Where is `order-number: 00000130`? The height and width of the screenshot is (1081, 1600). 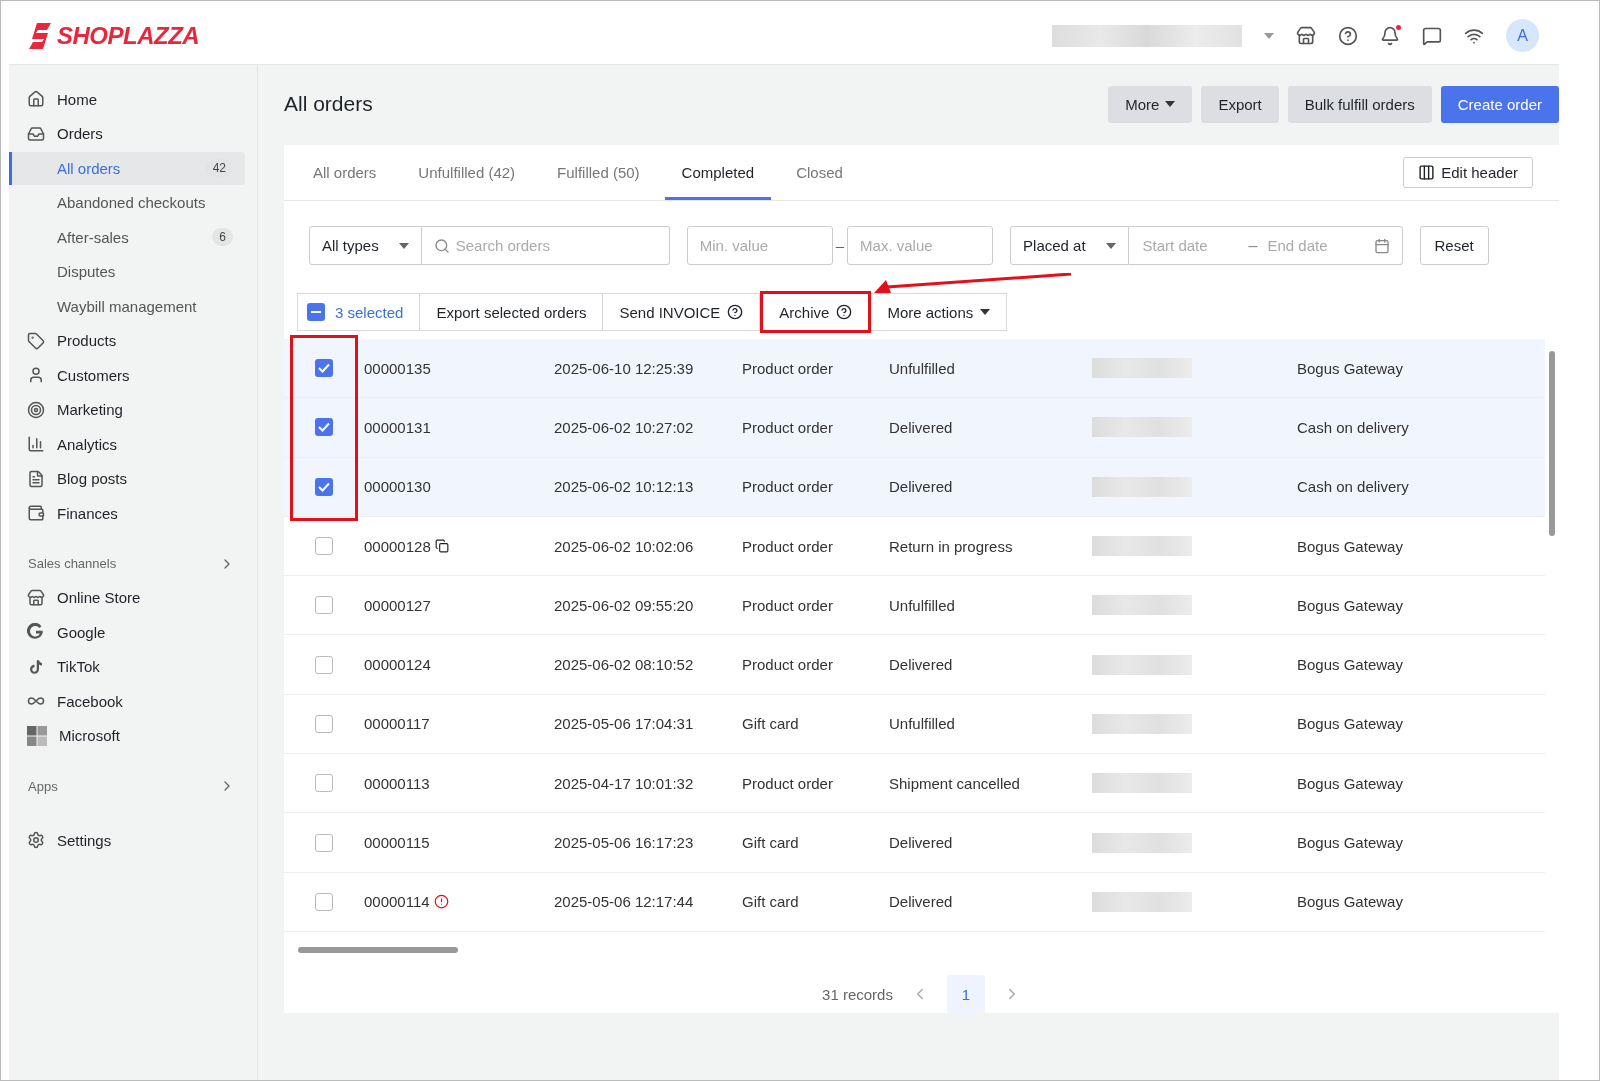 order-number: 00000130 is located at coordinates (397, 487).